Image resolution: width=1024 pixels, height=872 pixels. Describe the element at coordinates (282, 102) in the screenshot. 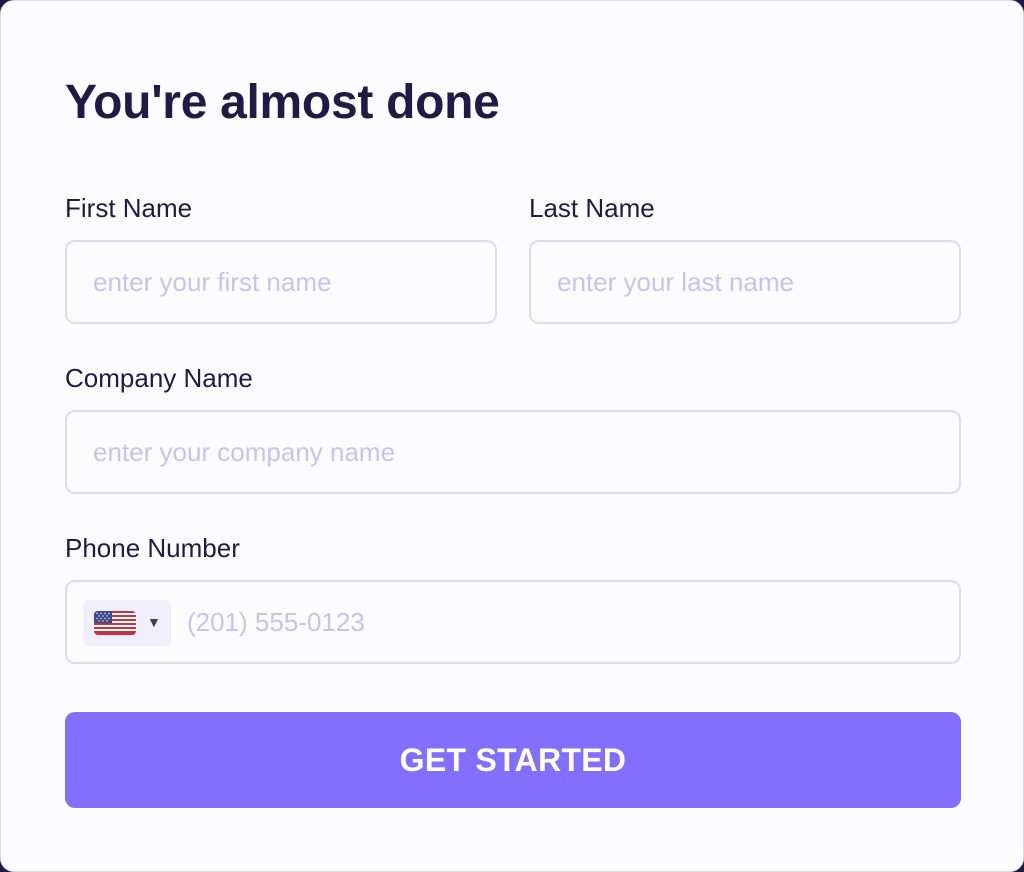

I see `page-title: You're almost done` at that location.